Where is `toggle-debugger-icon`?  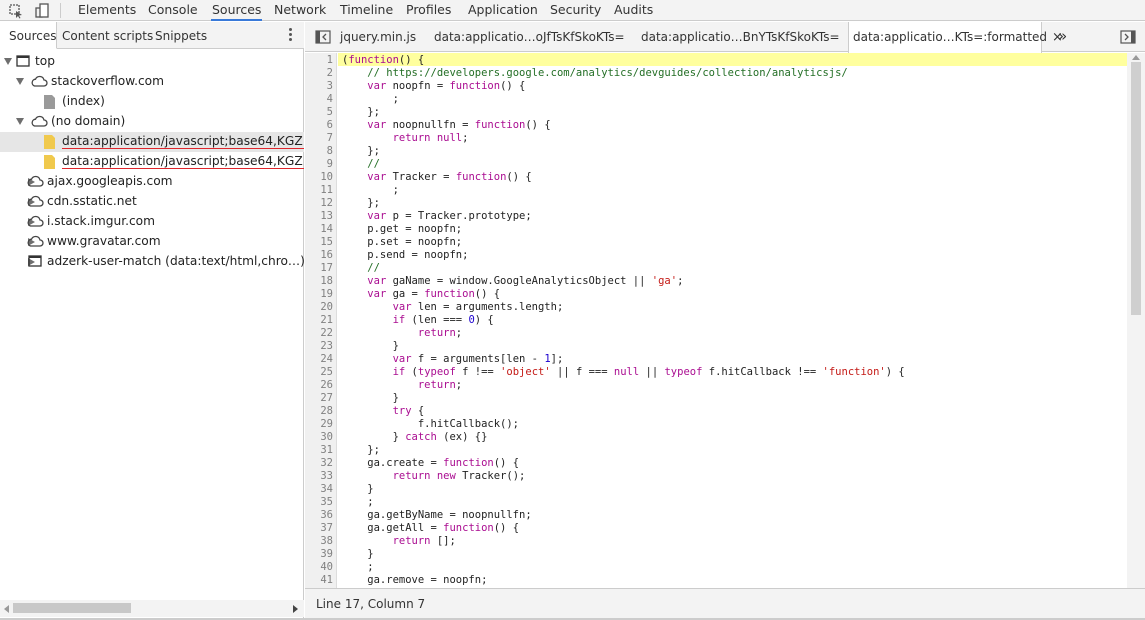
toggle-debugger-icon is located at coordinates (1128, 36).